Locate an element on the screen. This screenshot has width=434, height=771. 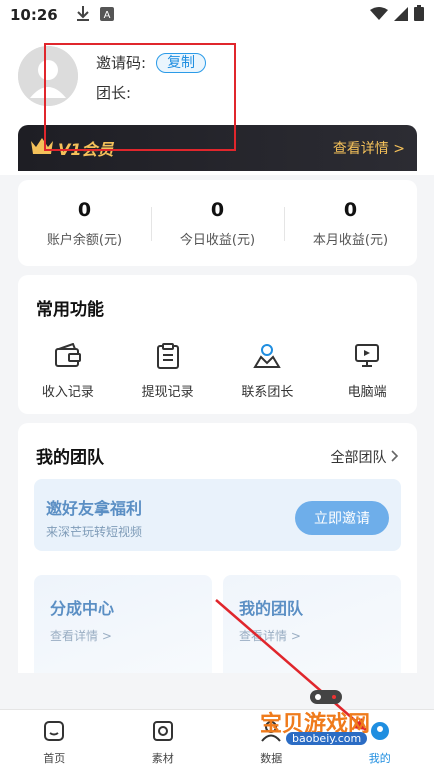
stat-month-income: 0 本月收益(元) is located at coordinates (350, 223).